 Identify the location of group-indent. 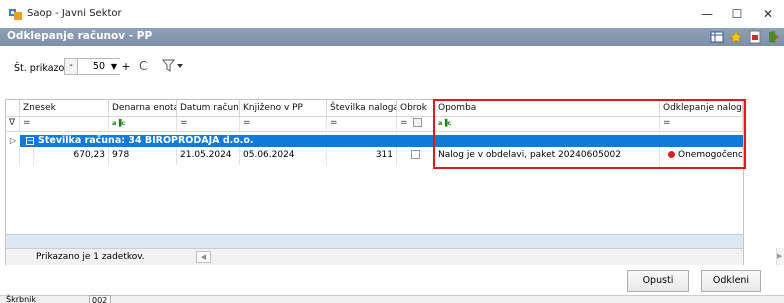
(27, 156).